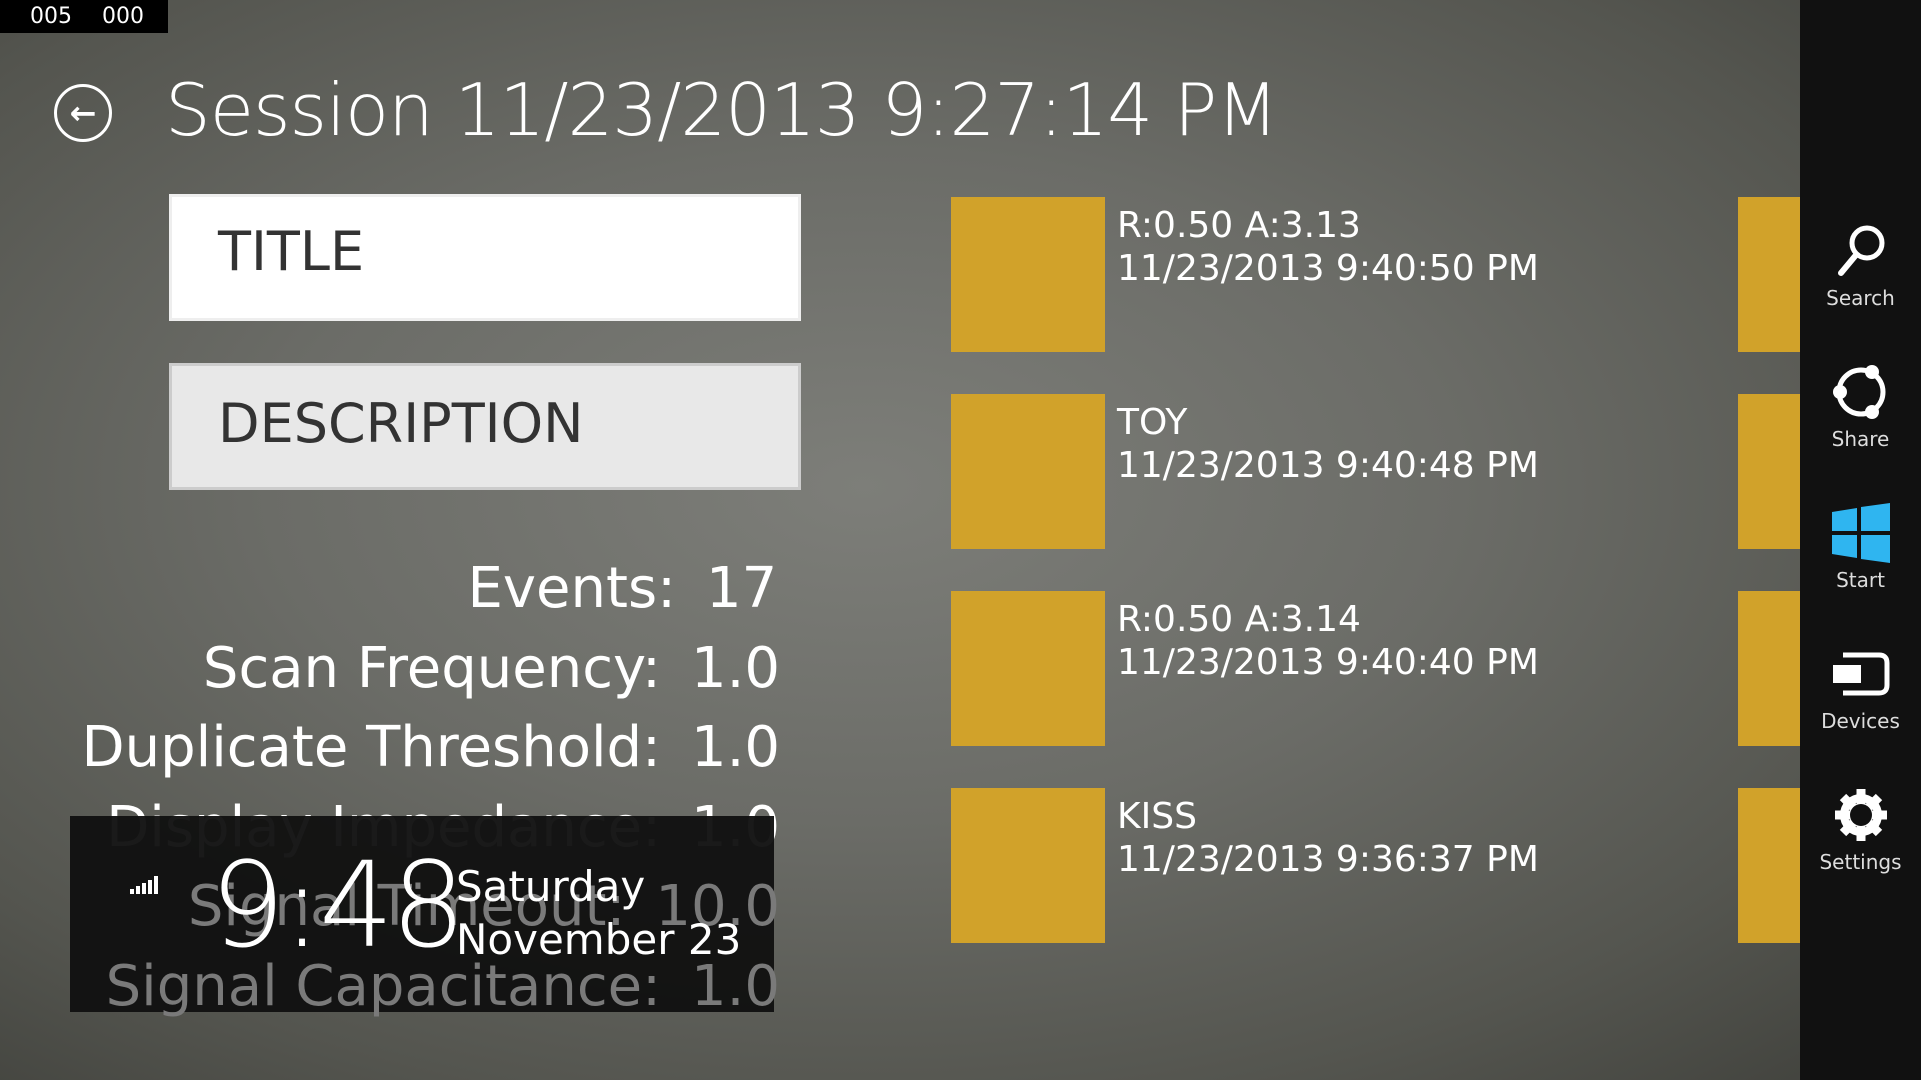  I want to click on stat-signal-capacitance: Signal Capacitance: 1.0, so click(390, 986).